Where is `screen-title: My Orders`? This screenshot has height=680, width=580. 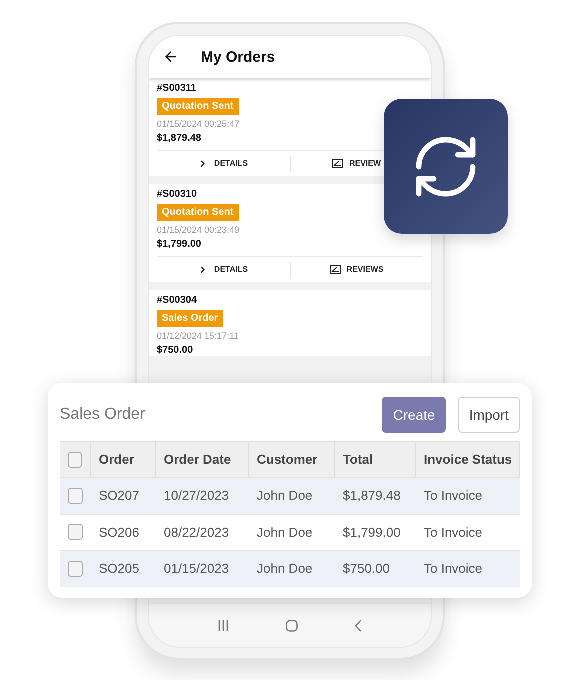 screen-title: My Orders is located at coordinates (238, 57).